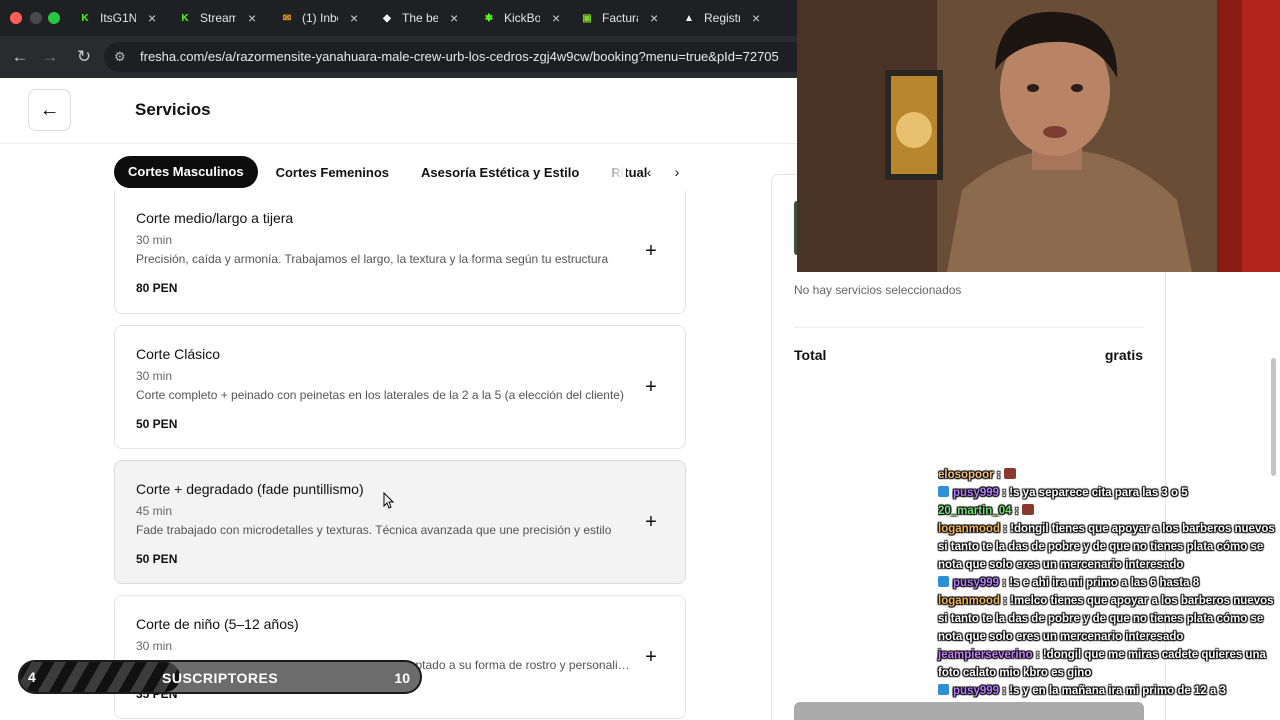  Describe the element at coordinates (975, 511) in the screenshot. I see `chat-username: 20_martin_04` at that location.